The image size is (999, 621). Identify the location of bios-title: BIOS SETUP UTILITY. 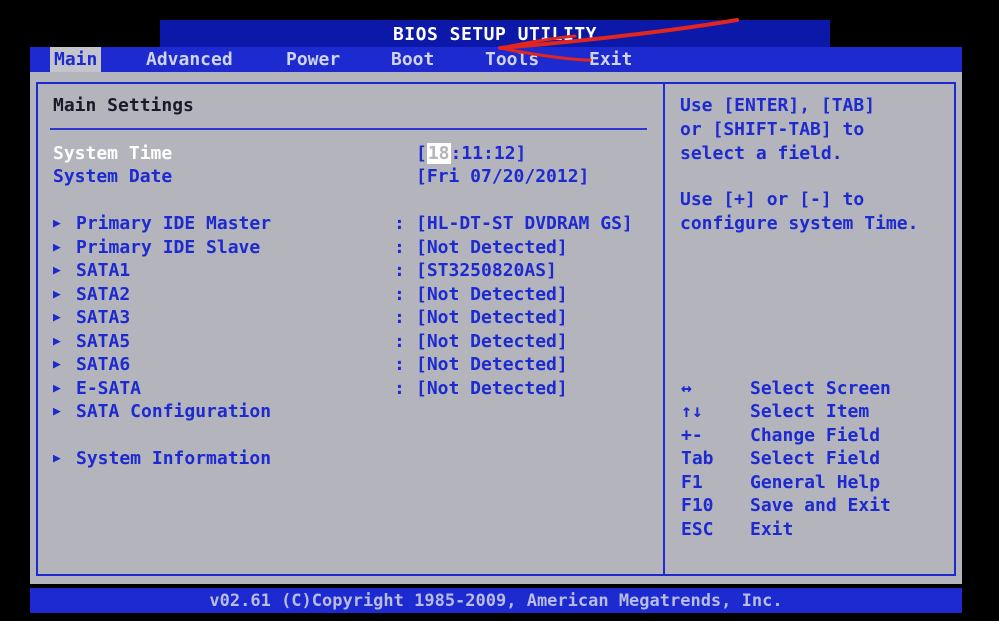
(495, 34).